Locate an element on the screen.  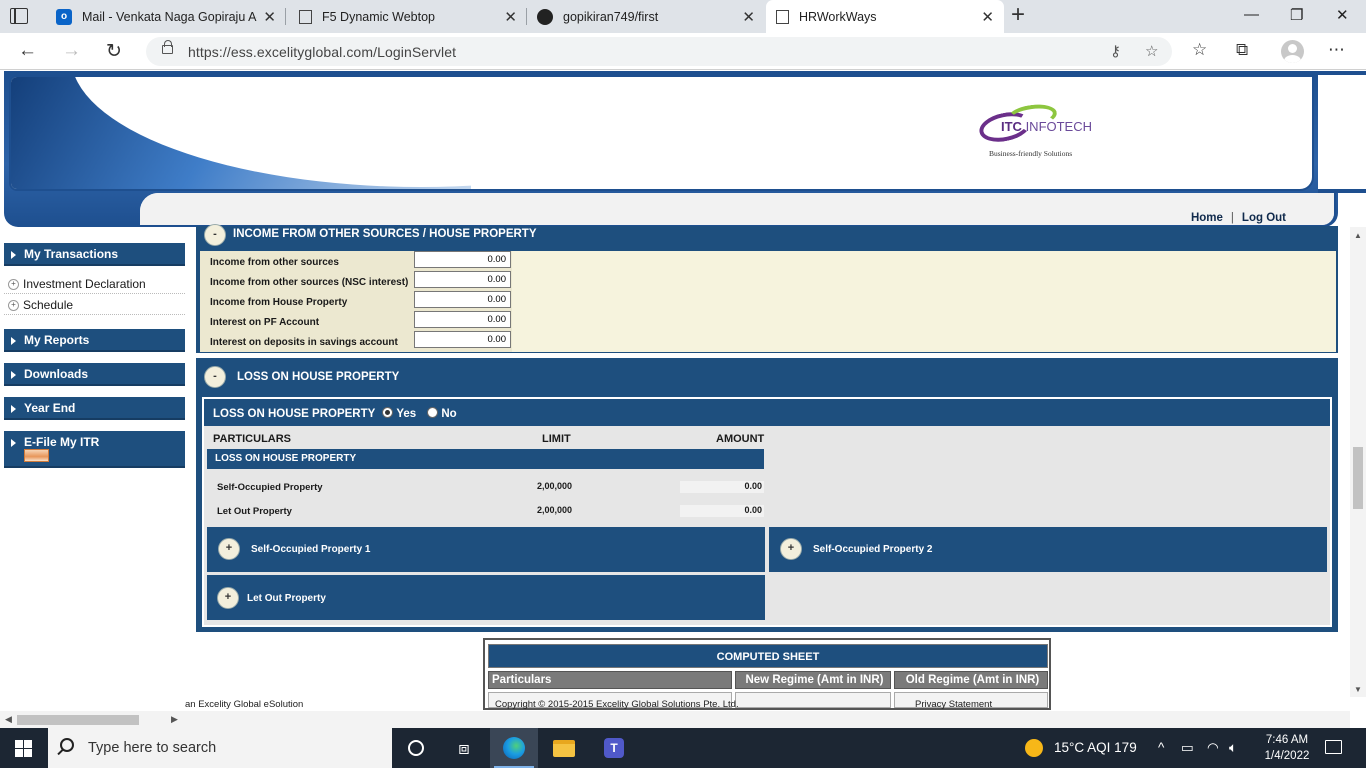
forward-icon: → is located at coordinates (71, 51).